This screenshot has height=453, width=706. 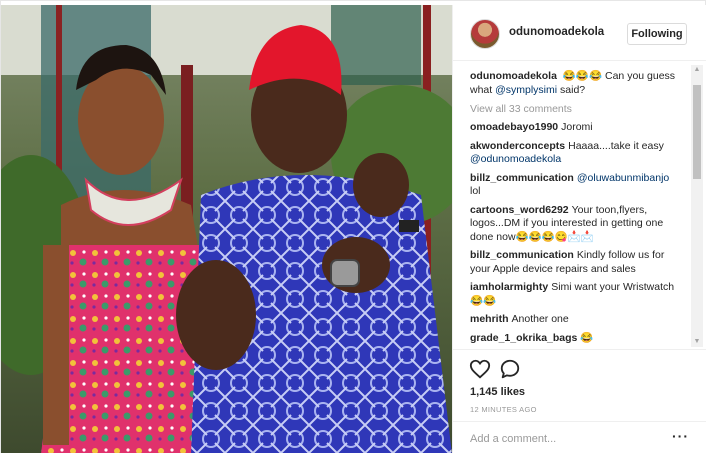 What do you see at coordinates (523, 338) in the screenshot?
I see `comment-username: grade_1_okrika_bags` at bounding box center [523, 338].